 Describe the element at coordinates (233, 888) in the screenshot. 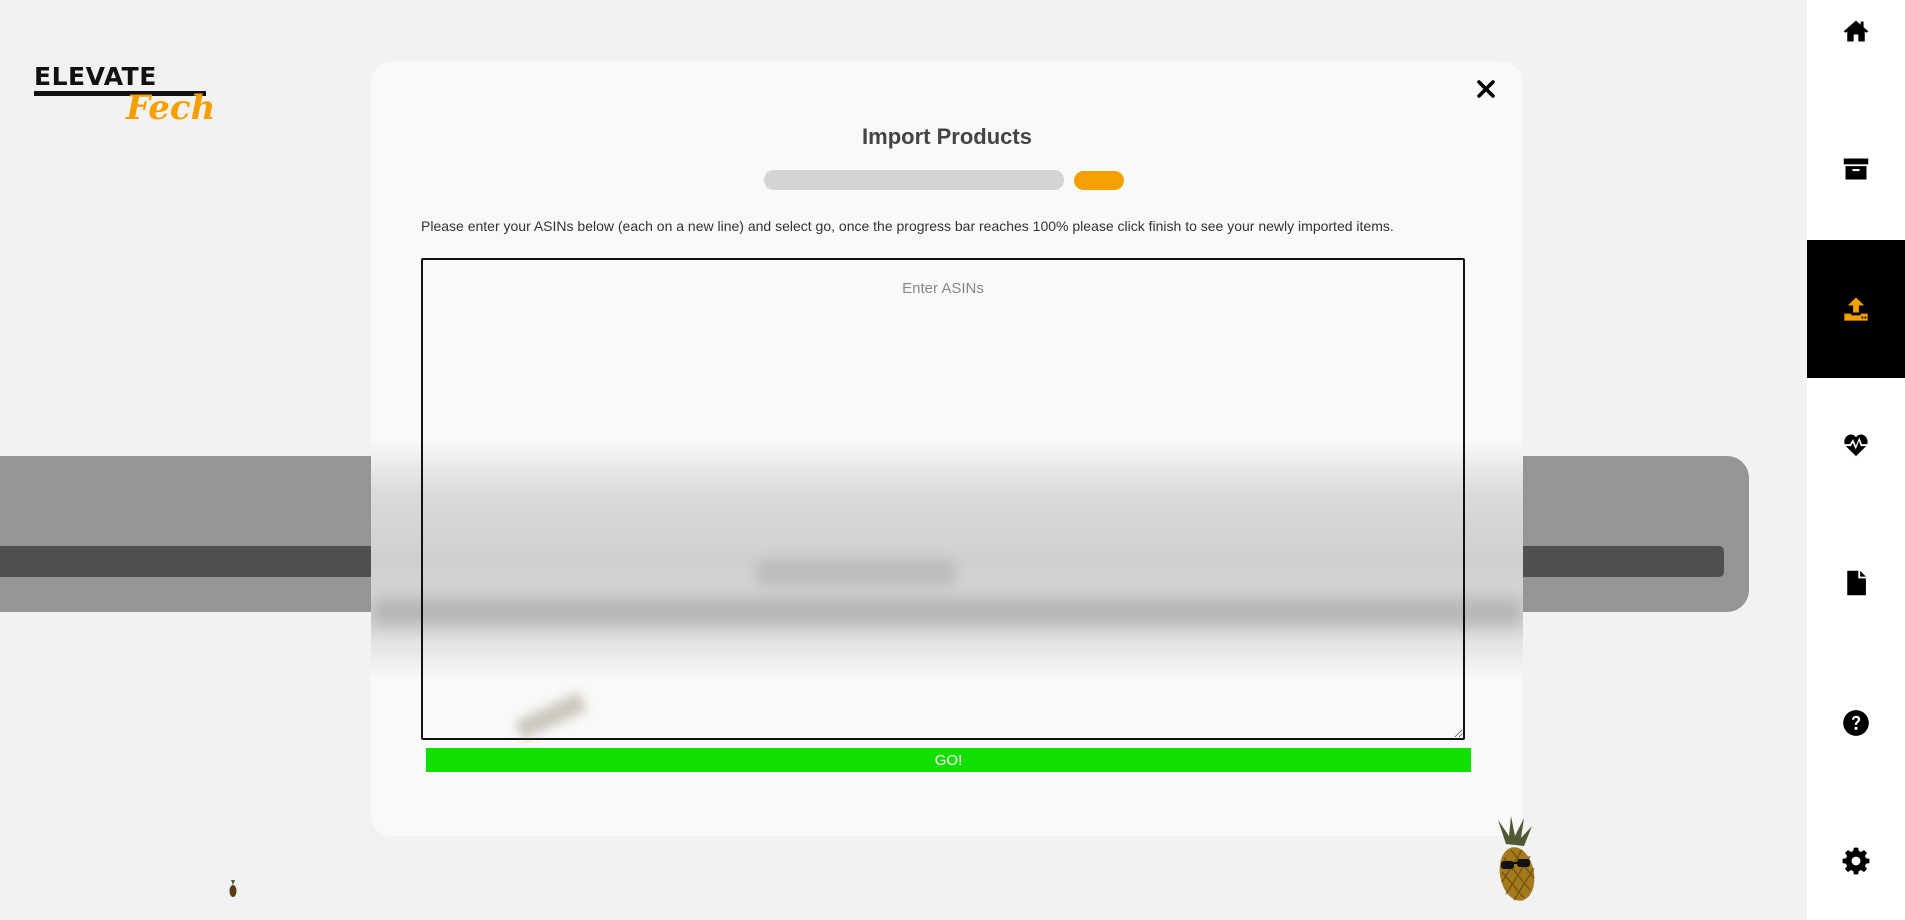

I see `decorative-bug-icon` at that location.